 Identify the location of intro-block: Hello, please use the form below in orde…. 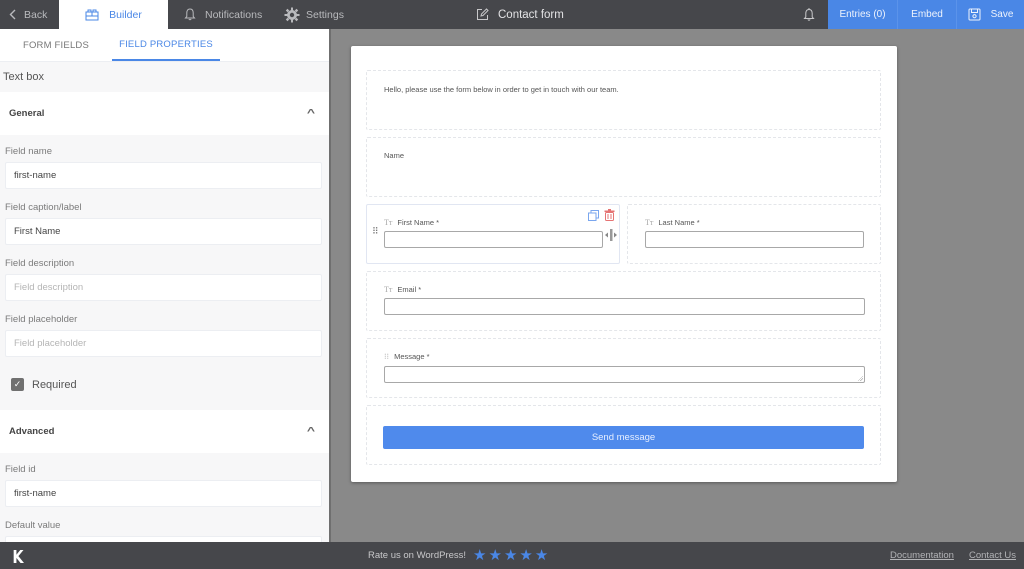
(623, 100).